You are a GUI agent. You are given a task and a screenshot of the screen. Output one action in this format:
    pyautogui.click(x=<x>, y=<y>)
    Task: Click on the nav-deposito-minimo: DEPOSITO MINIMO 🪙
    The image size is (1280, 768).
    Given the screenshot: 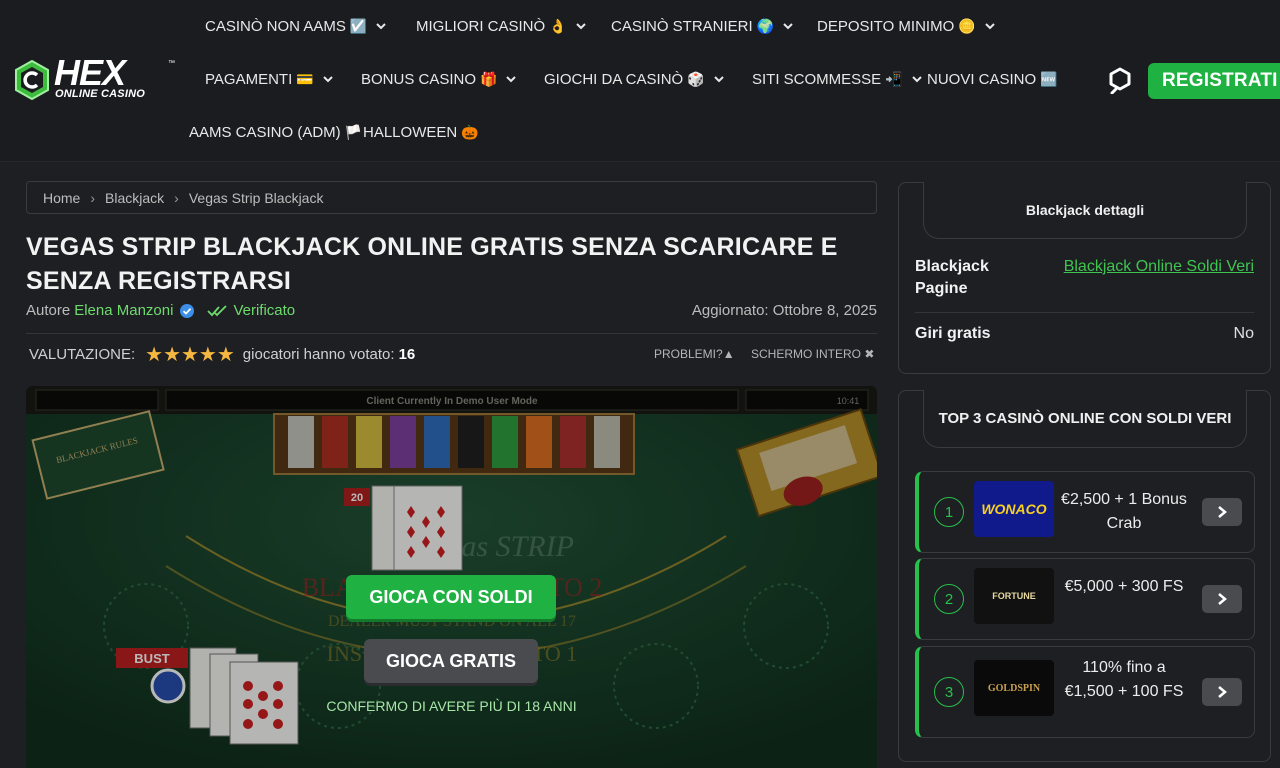 What is the action you would take?
    pyautogui.click(x=906, y=26)
    